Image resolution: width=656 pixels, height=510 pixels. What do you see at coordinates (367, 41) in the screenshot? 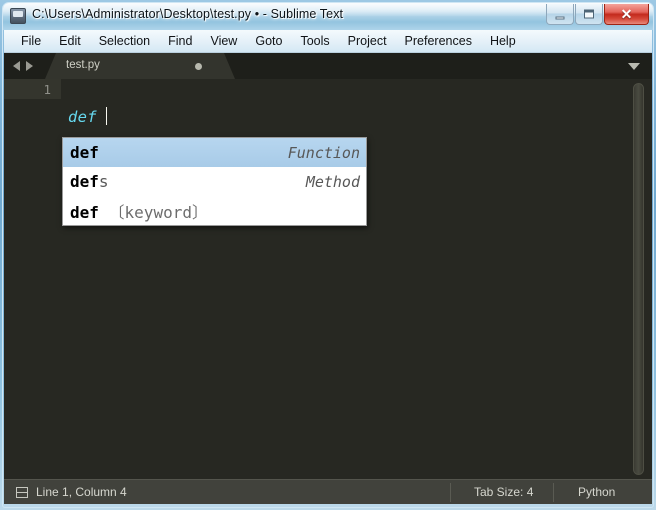
I see `menu-item-project: Project` at bounding box center [367, 41].